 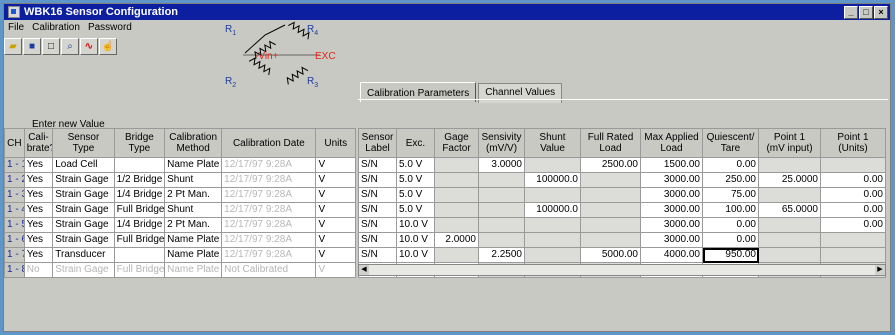 What do you see at coordinates (880, 270) in the screenshot?
I see `scroll-right-icon: ▶` at bounding box center [880, 270].